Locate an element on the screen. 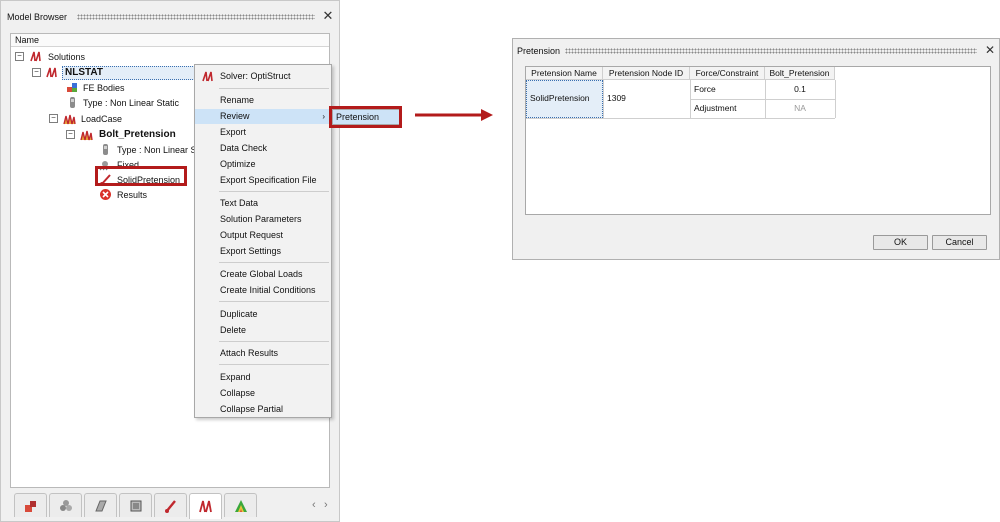 The height and width of the screenshot is (522, 1000). tab-solutions is located at coordinates (205, 506).